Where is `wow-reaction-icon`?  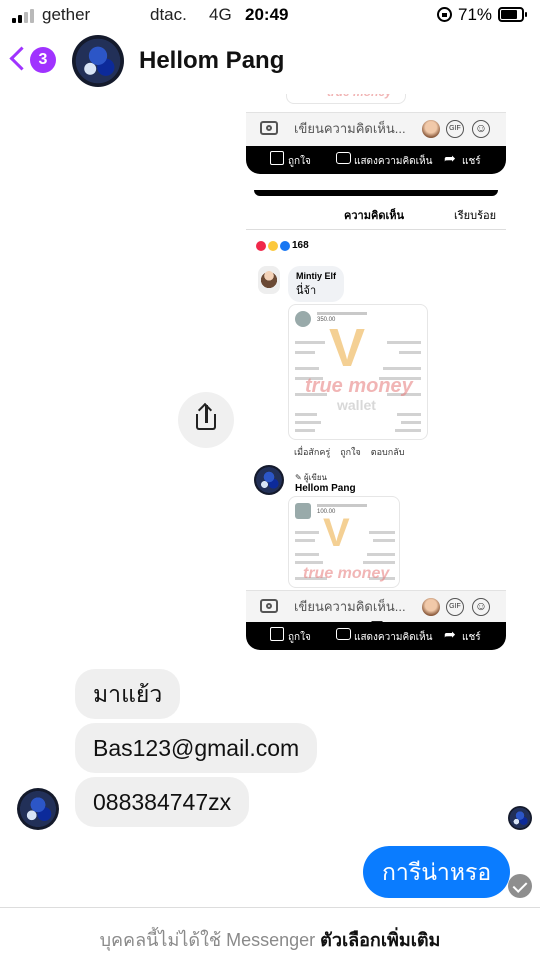
wow-reaction-icon is located at coordinates (273, 245).